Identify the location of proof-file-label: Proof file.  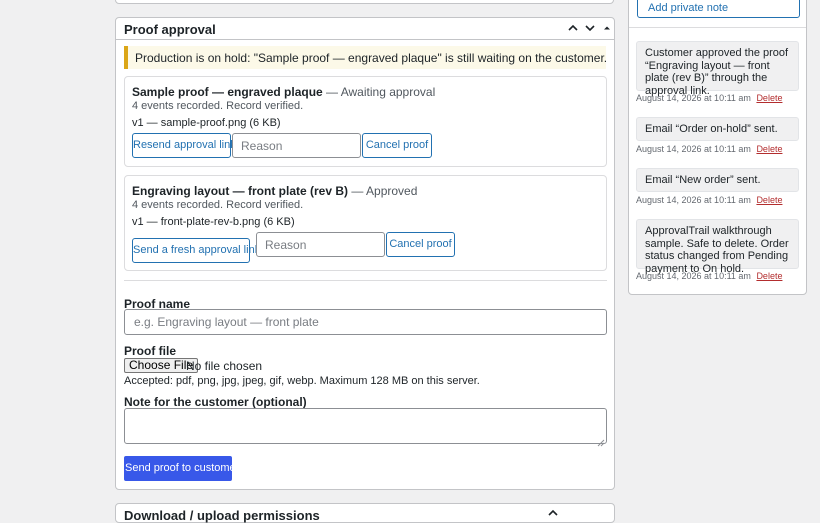
(150, 351).